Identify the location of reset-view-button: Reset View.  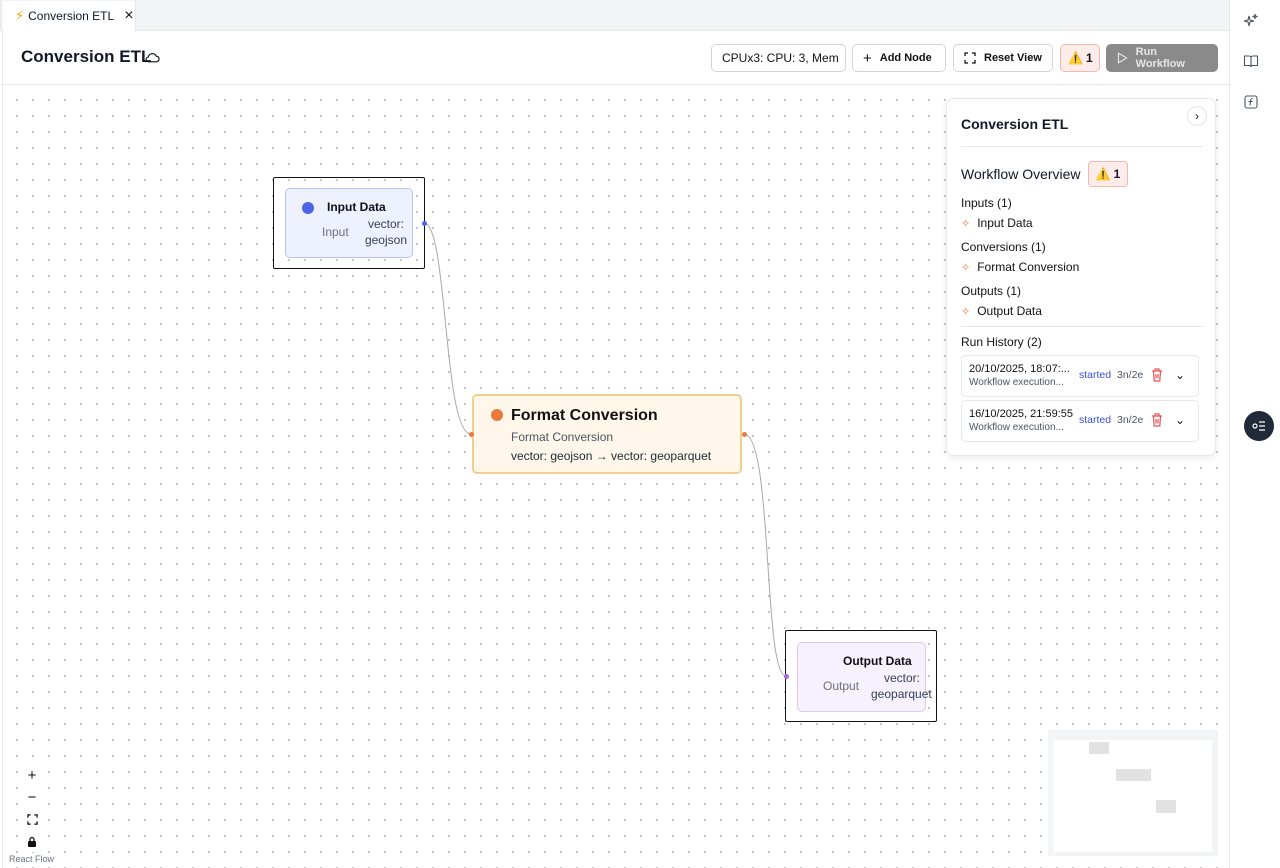
(1003, 58).